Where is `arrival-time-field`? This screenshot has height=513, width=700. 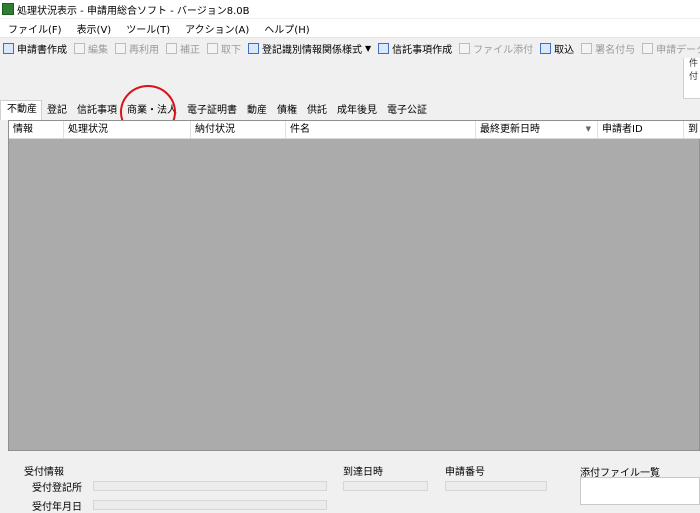 arrival-time-field is located at coordinates (385, 486).